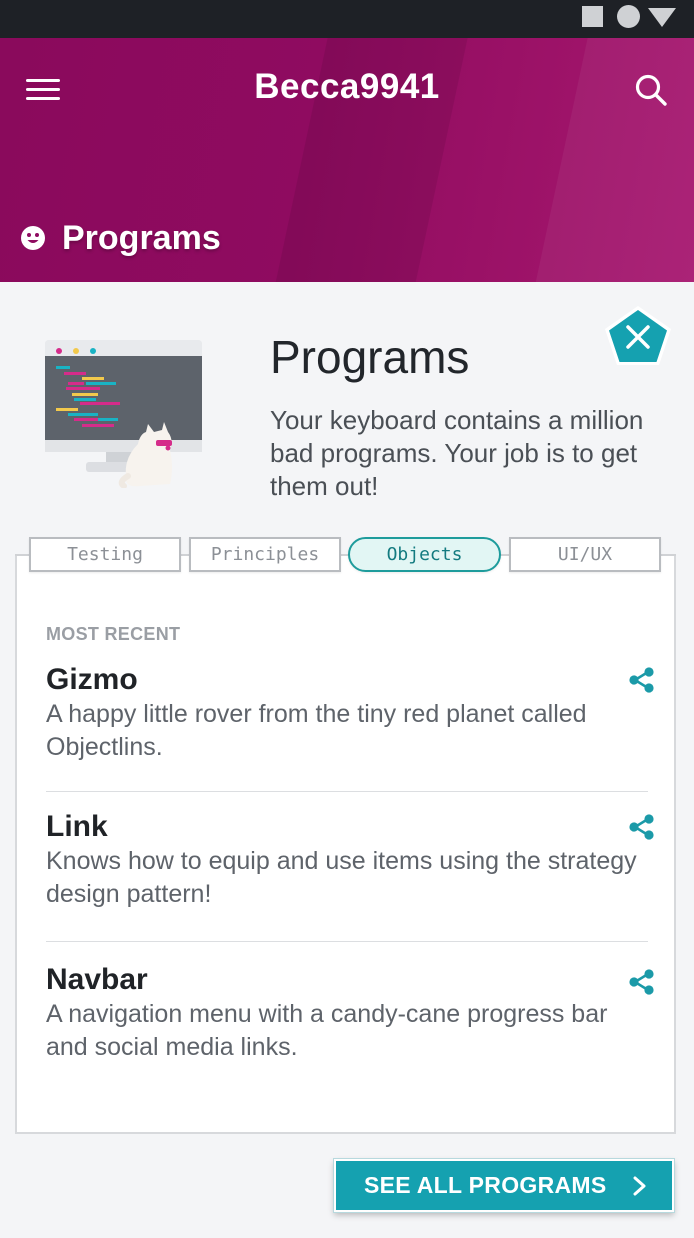 Image resolution: width=694 pixels, height=1238 pixels. Describe the element at coordinates (77, 826) in the screenshot. I see `program-name: Link` at that location.